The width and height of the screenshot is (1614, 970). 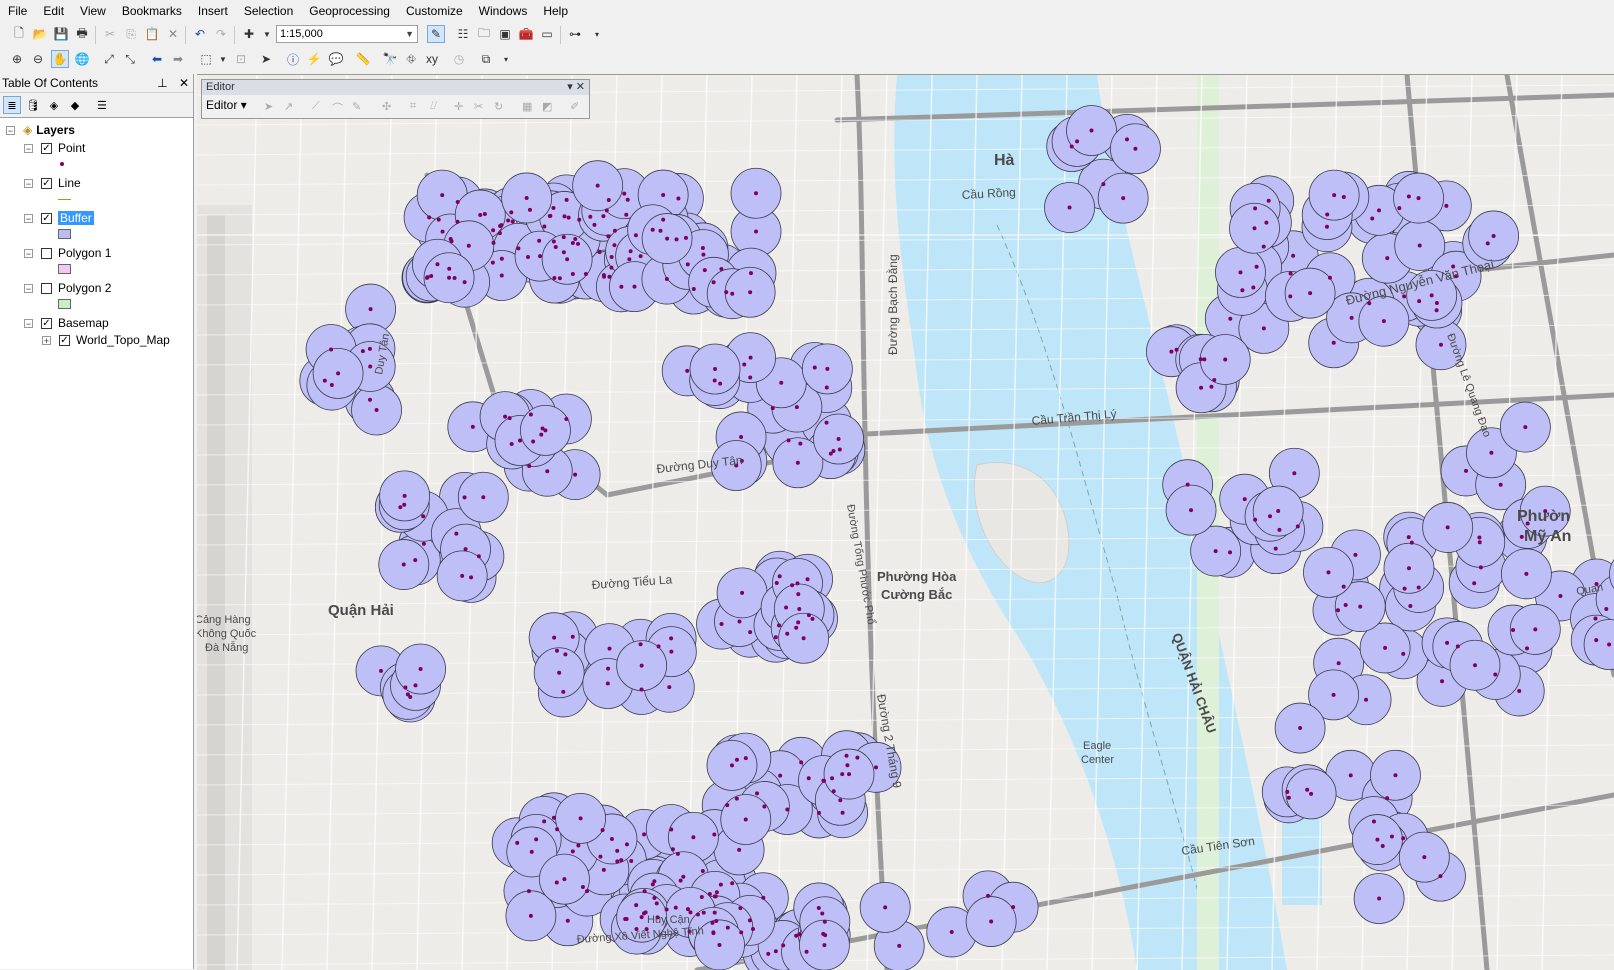 What do you see at coordinates (17, 11) in the screenshot?
I see `menu-file: File` at bounding box center [17, 11].